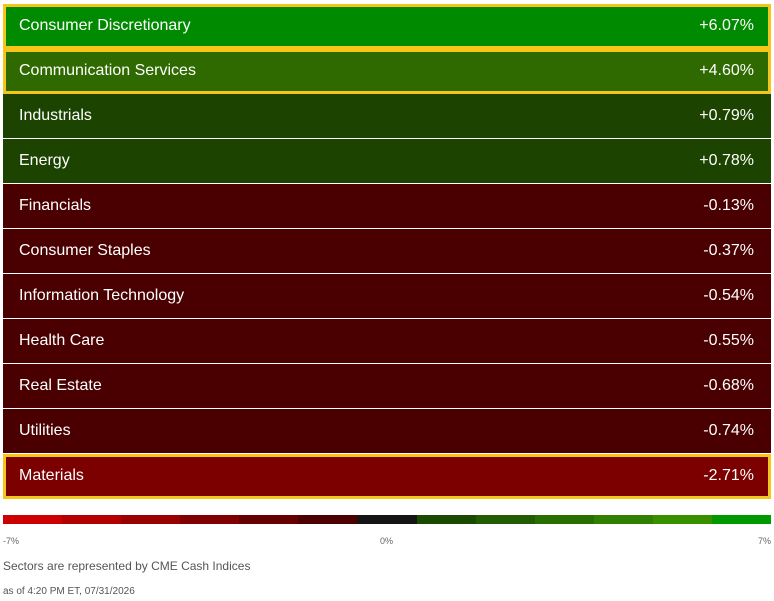 The width and height of the screenshot is (774, 601). What do you see at coordinates (55, 205) in the screenshot?
I see `sector-name: Financials` at bounding box center [55, 205].